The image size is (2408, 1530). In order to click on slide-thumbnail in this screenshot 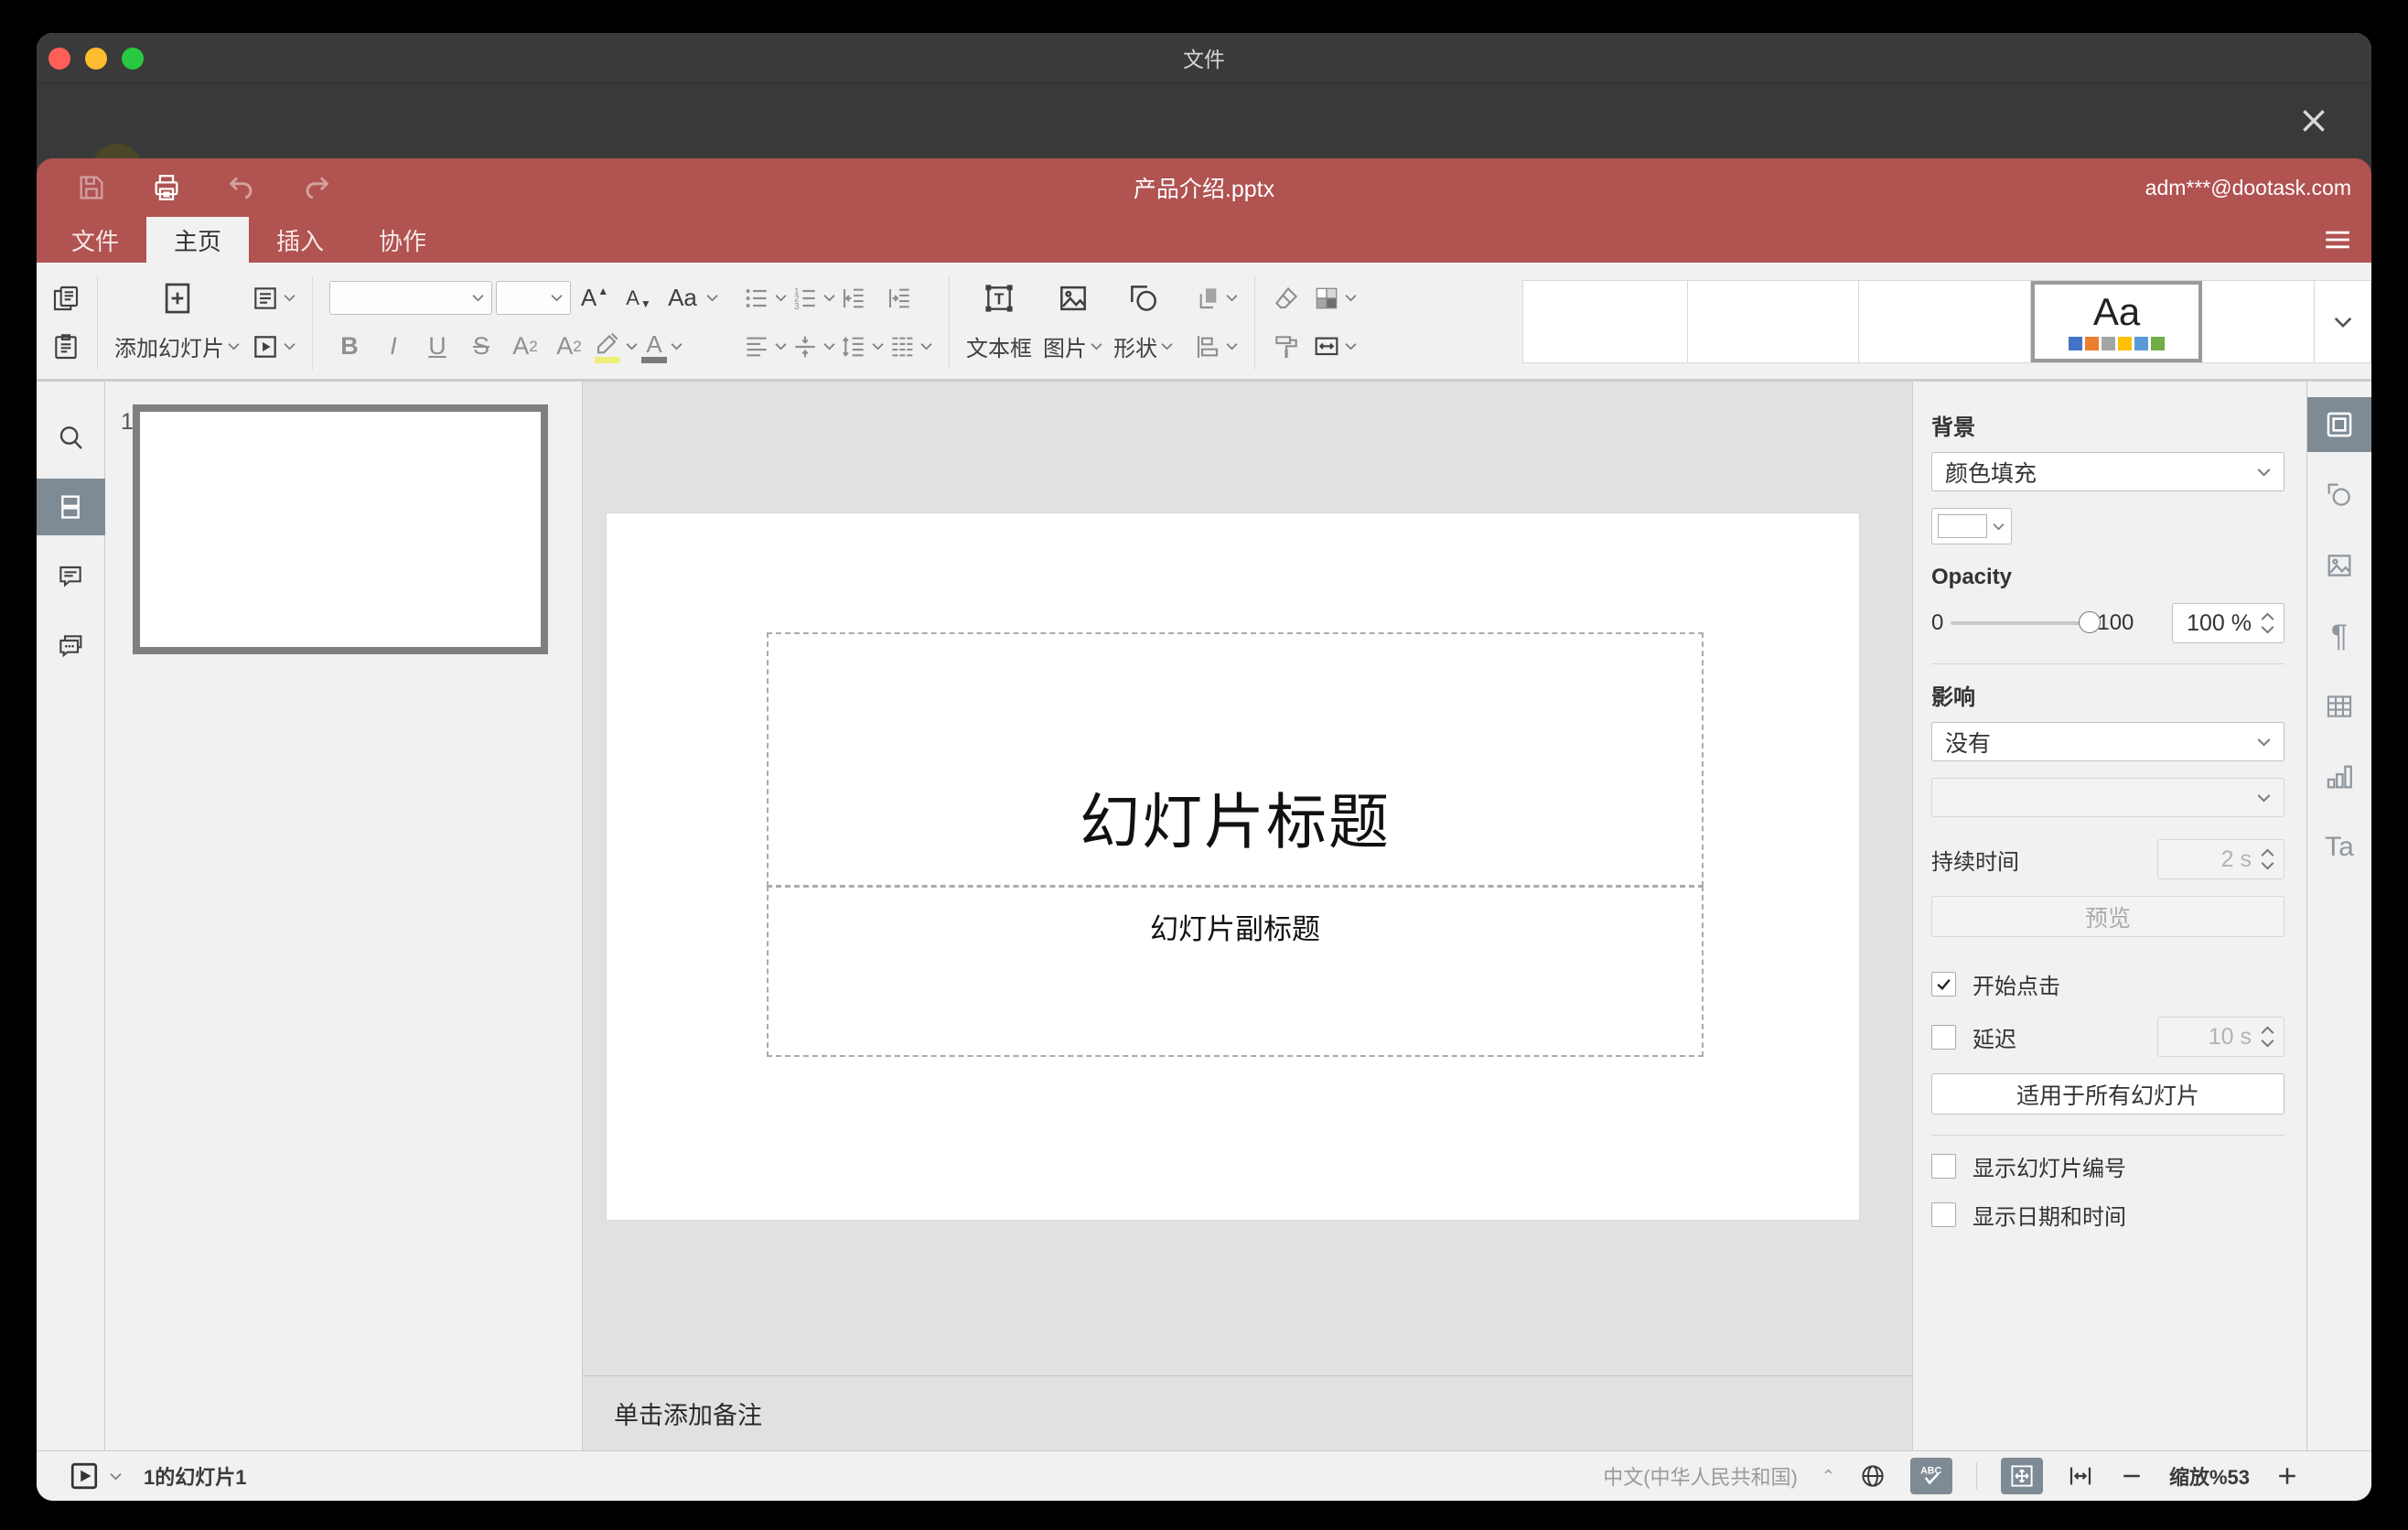, I will do `click(340, 529)`.